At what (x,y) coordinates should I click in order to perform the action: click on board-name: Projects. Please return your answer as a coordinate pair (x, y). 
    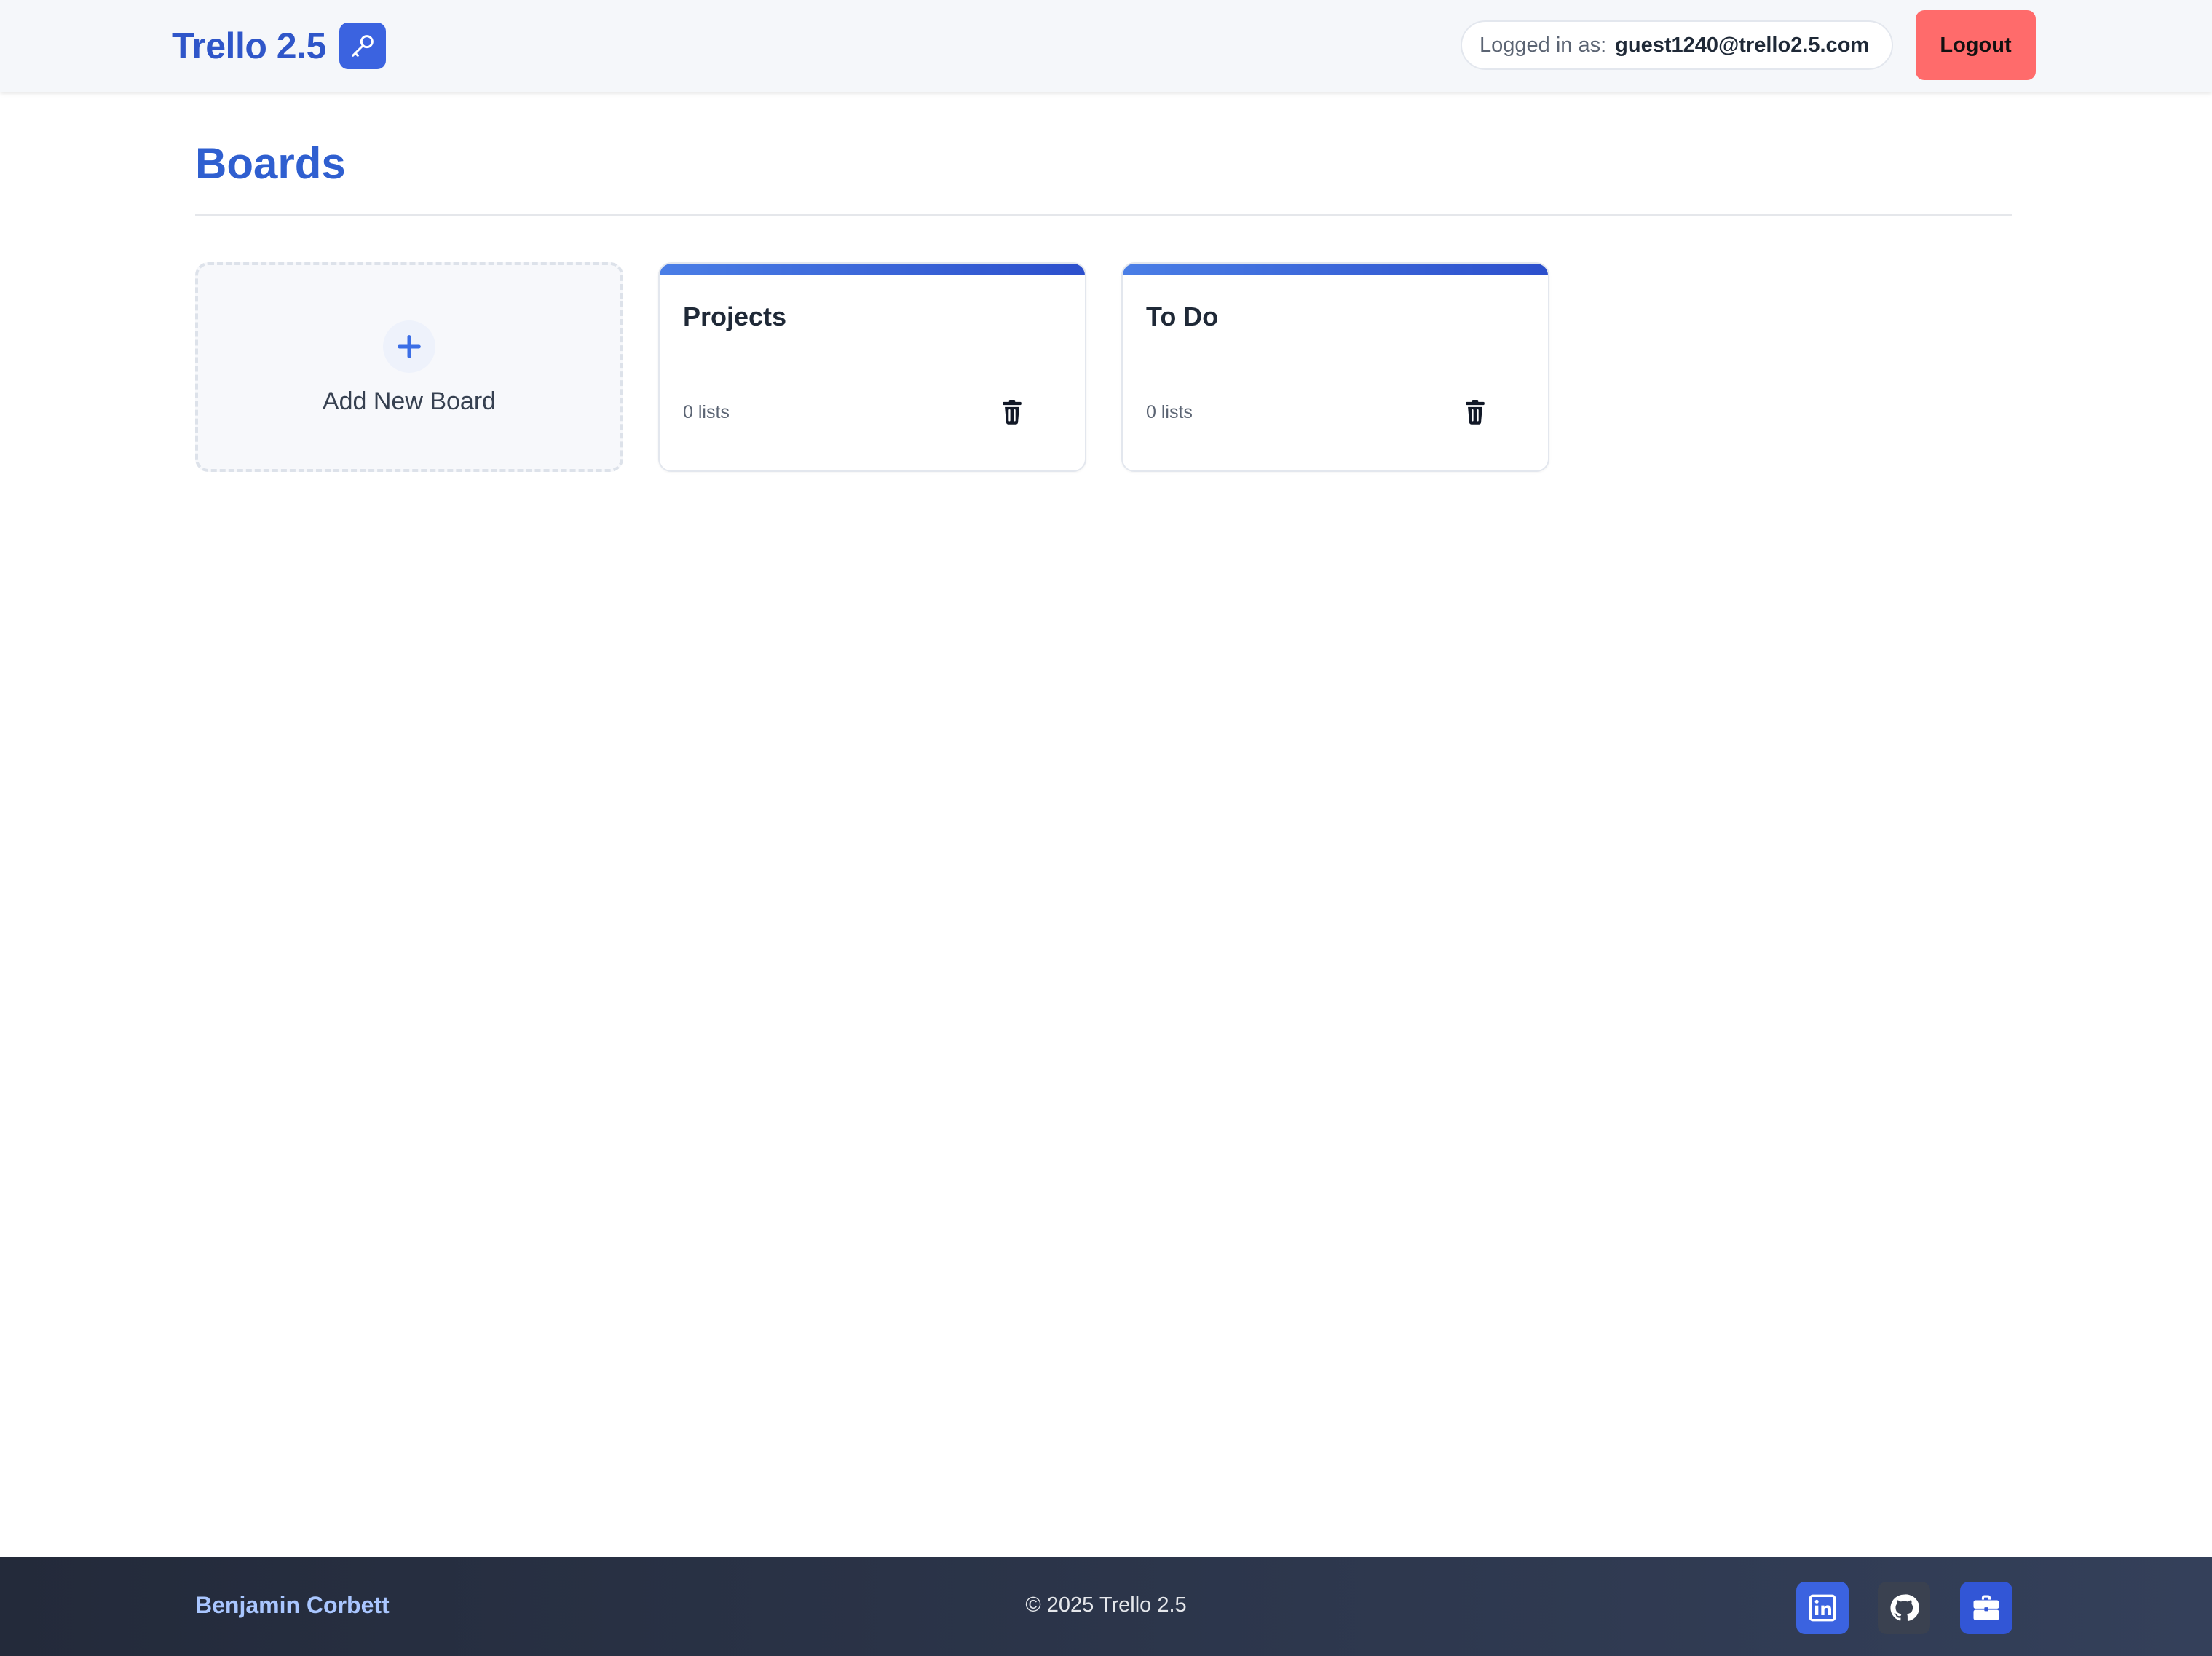
    Looking at the image, I should click on (735, 316).